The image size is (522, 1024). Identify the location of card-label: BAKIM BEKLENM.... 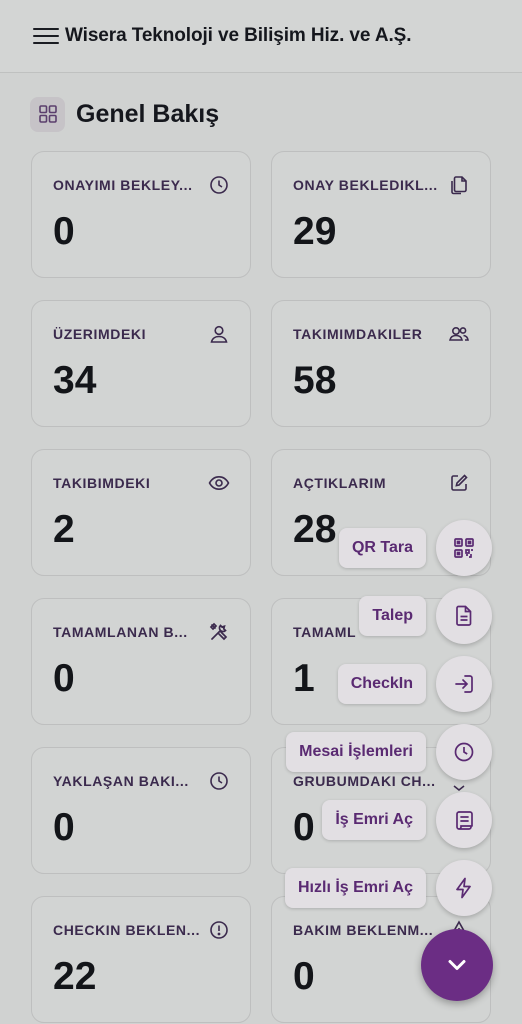
(363, 930).